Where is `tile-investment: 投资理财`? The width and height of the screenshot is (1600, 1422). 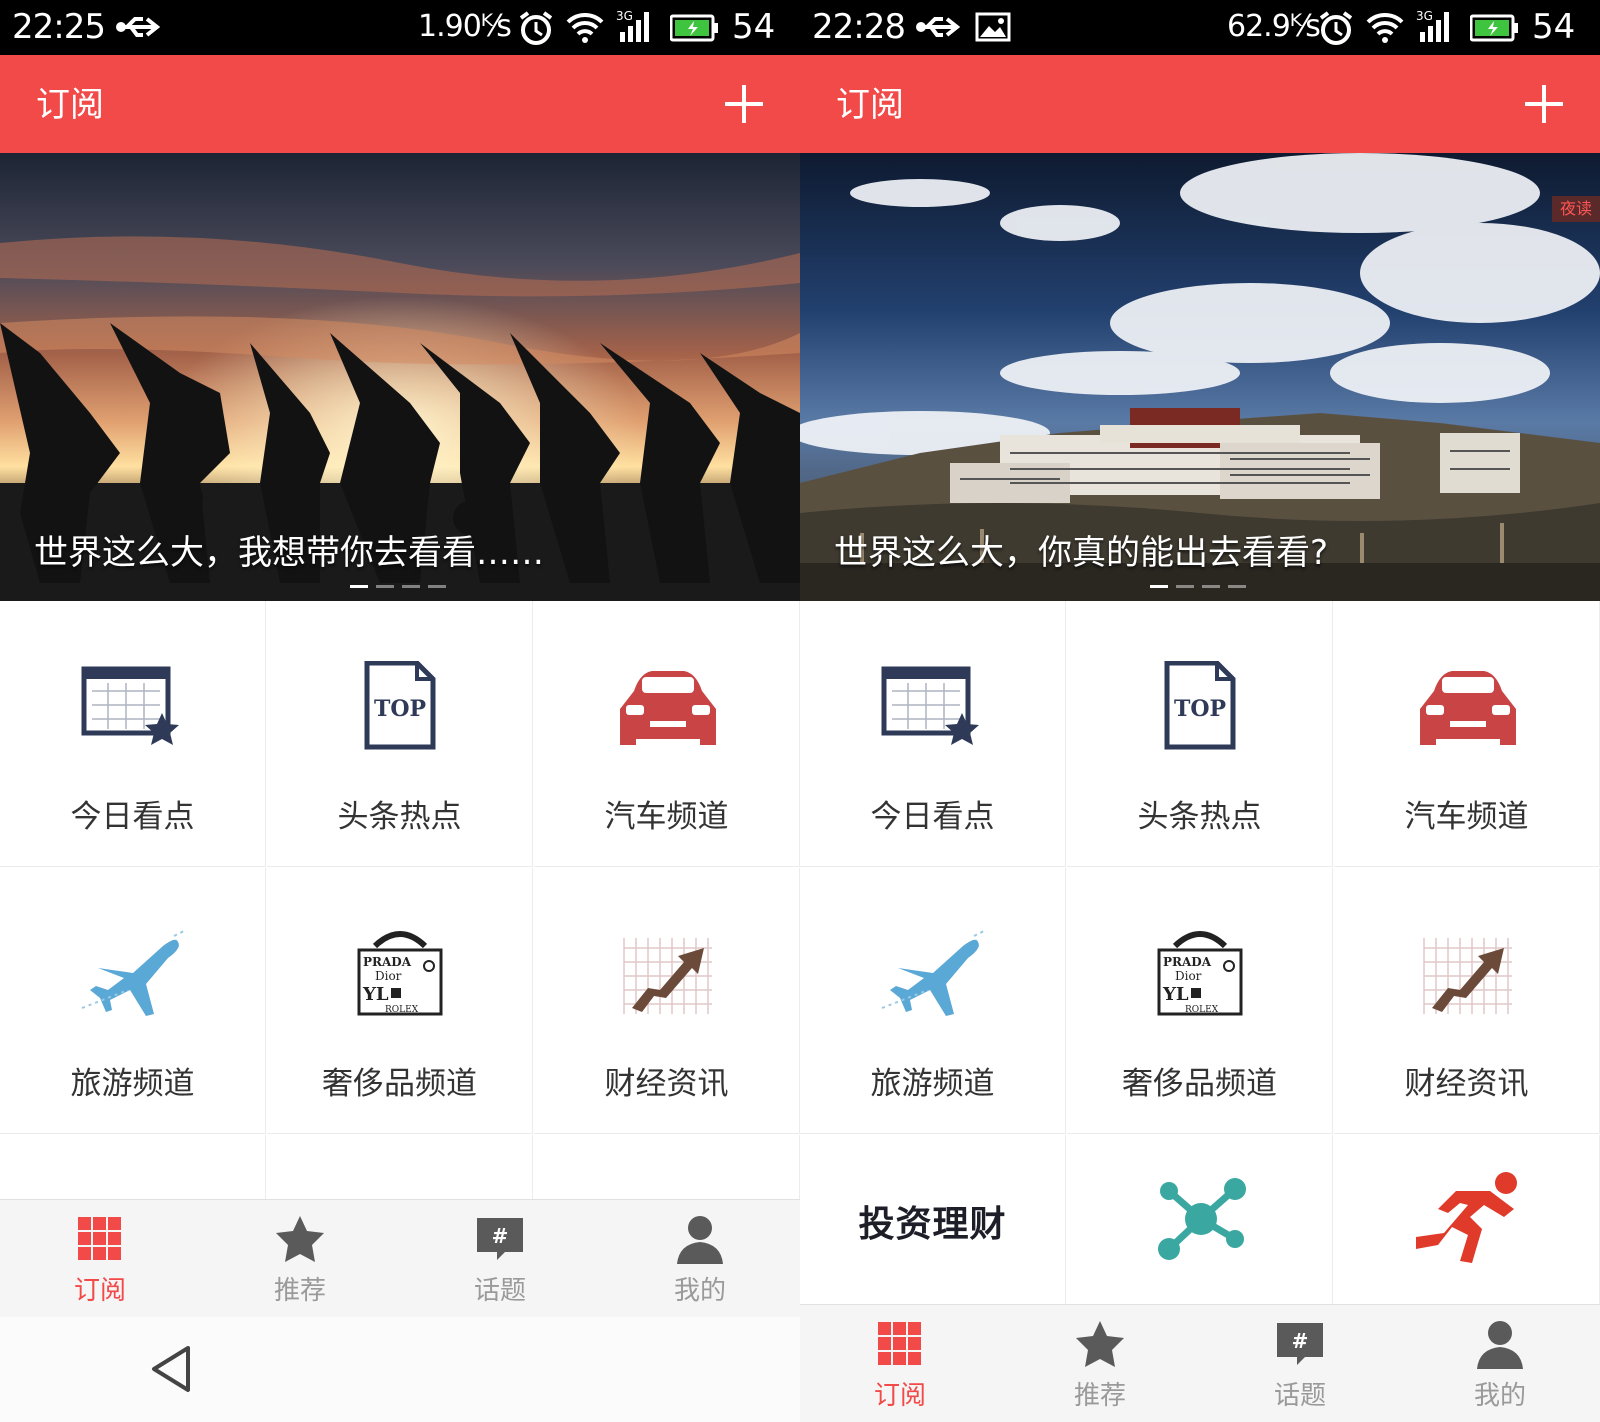 tile-investment: 投资理财 is located at coordinates (933, 1220).